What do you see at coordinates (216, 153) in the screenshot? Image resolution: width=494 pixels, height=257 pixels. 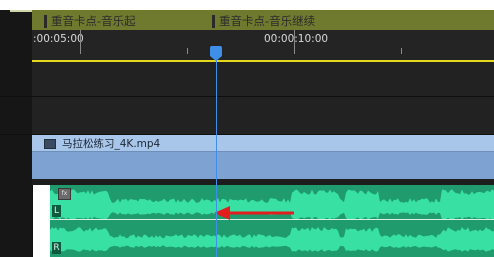 I see `playhead-line` at bounding box center [216, 153].